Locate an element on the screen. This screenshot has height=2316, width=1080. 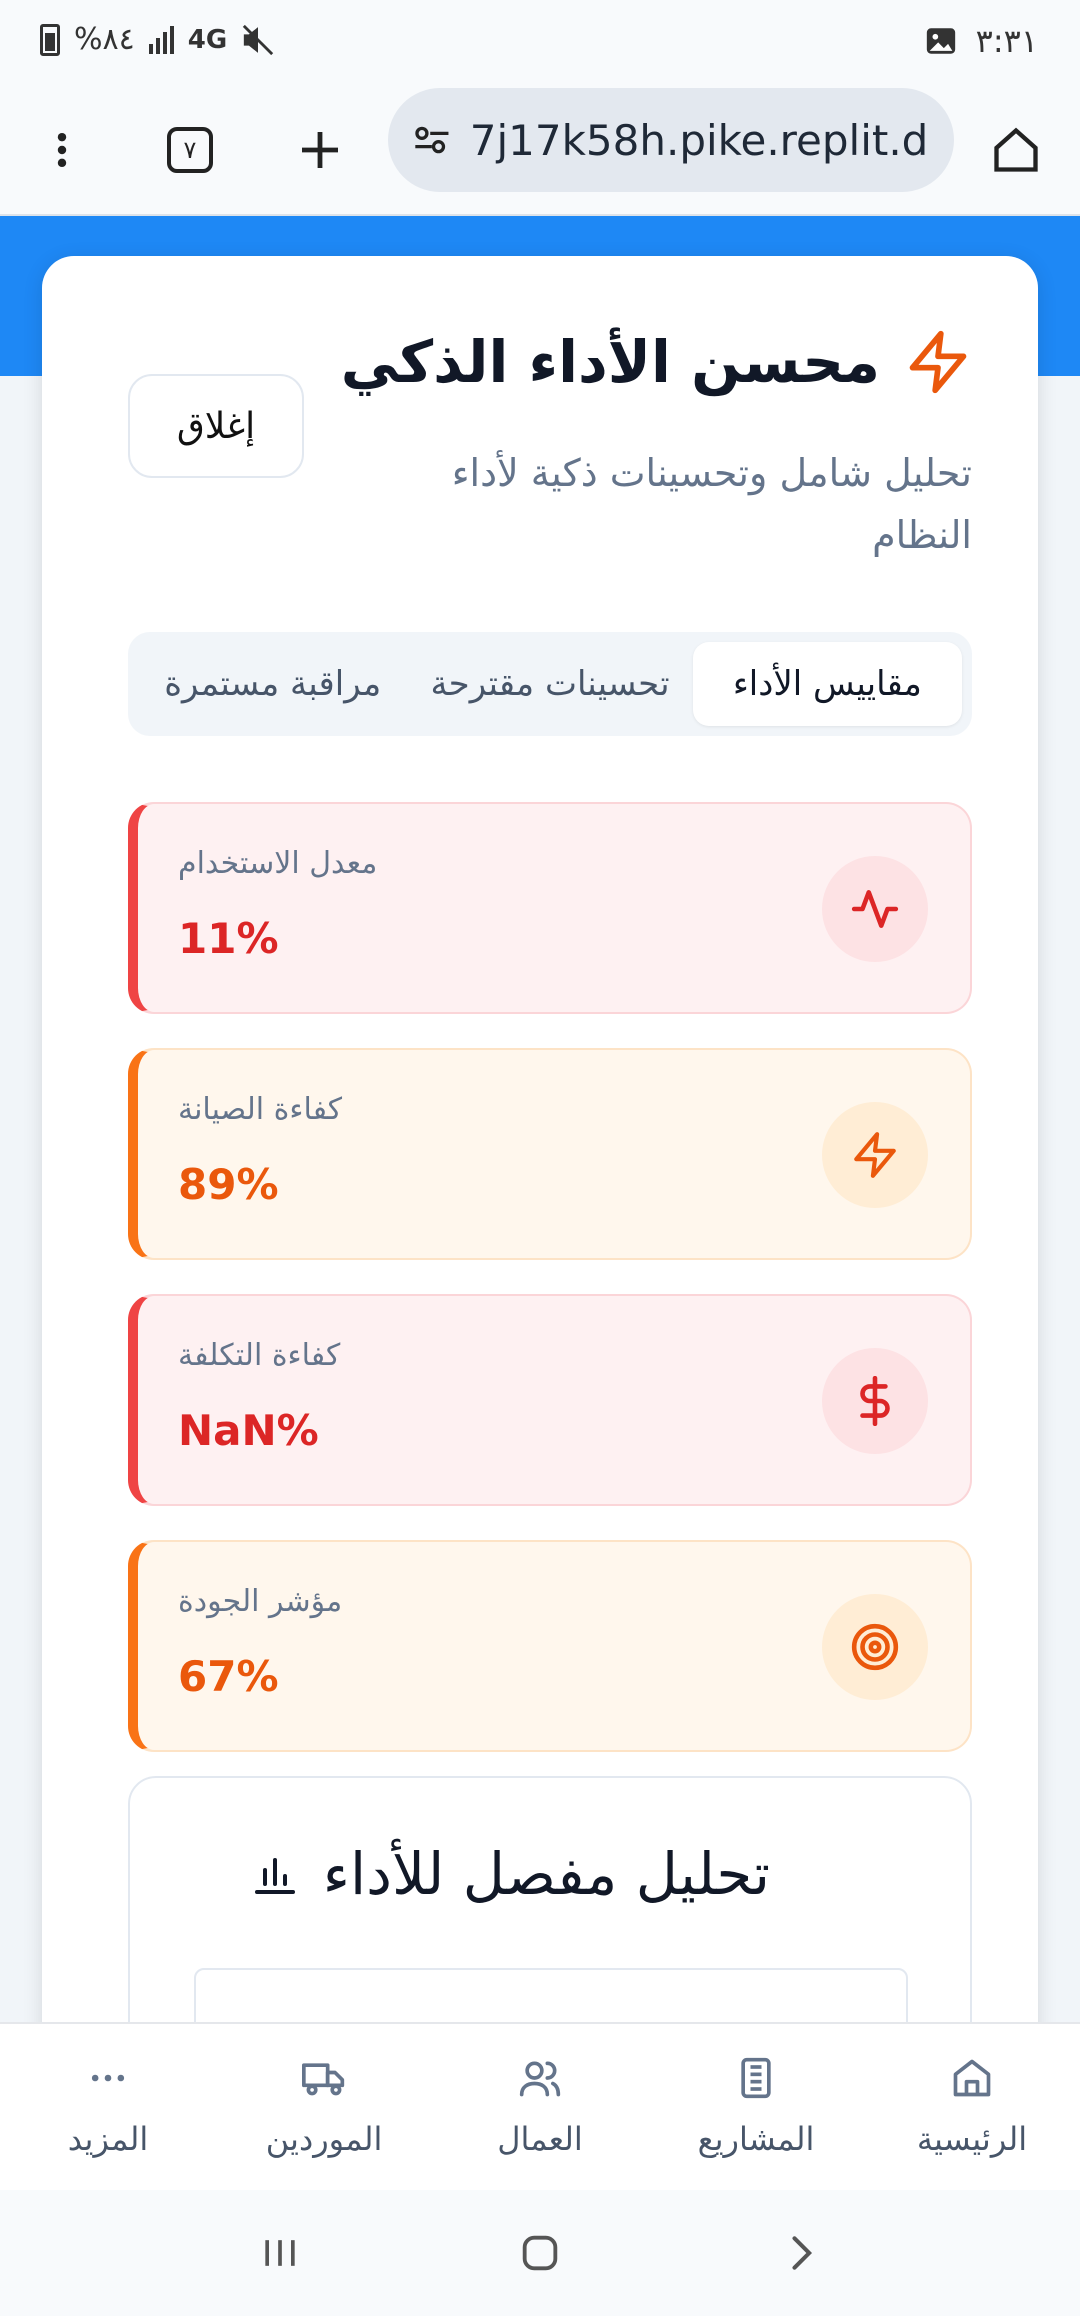
analysis-content is located at coordinates (551, 1995).